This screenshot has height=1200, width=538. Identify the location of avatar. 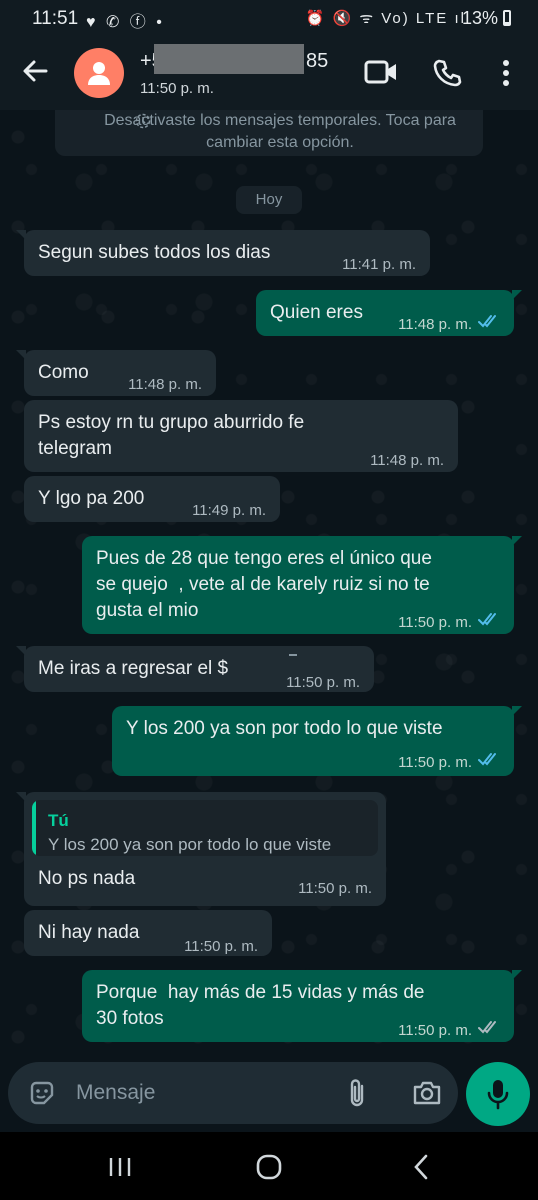
(99, 73).